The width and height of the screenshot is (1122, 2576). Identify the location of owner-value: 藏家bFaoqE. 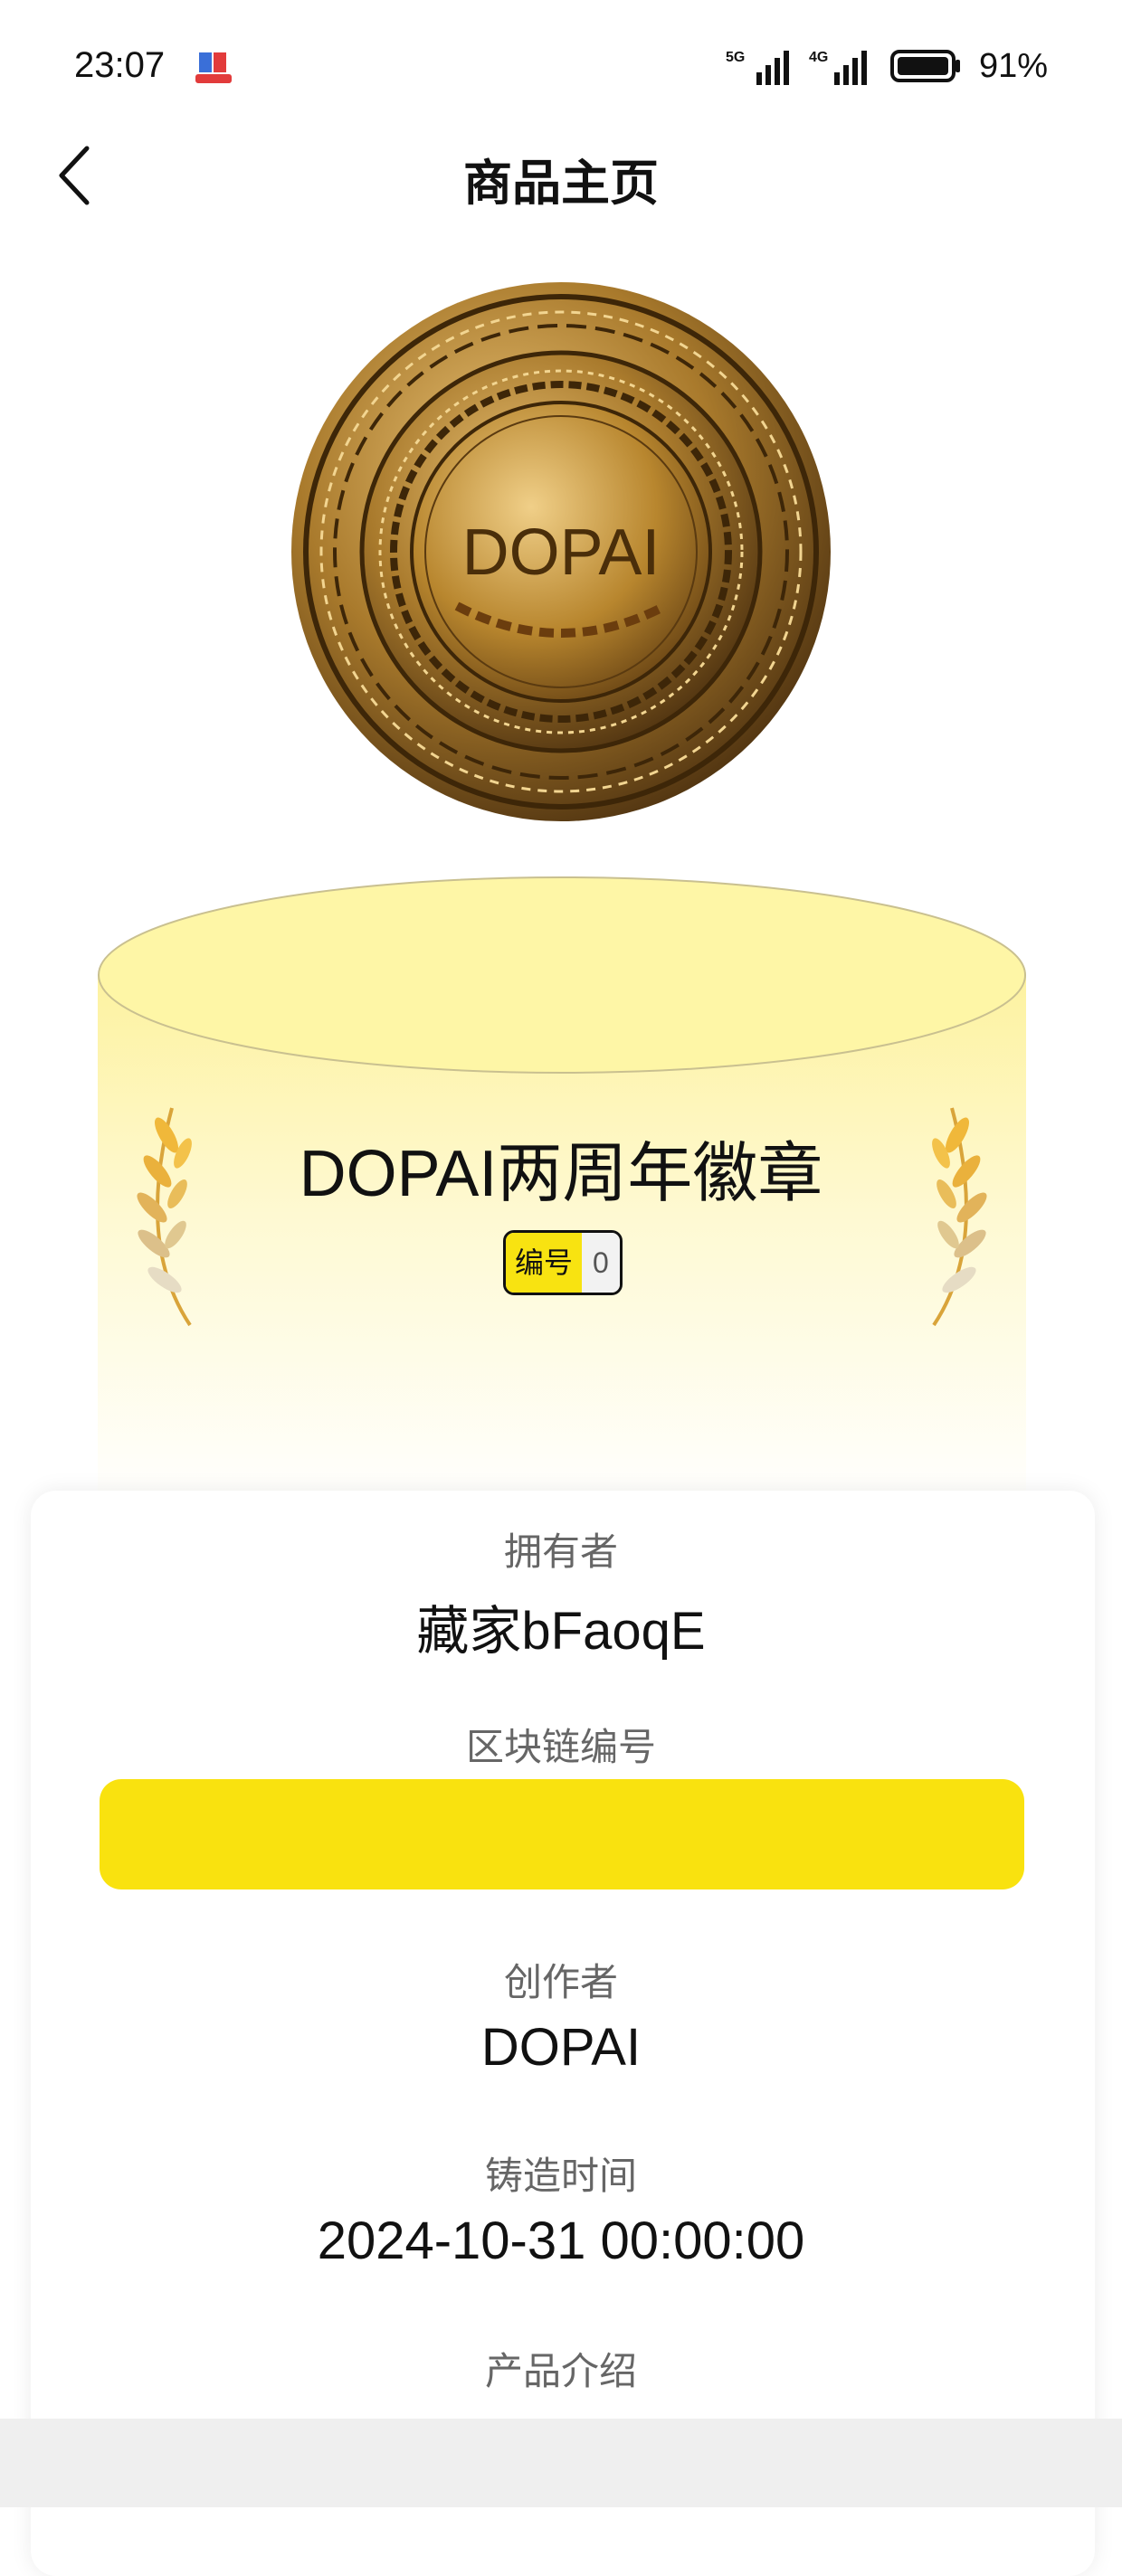
(561, 1632).